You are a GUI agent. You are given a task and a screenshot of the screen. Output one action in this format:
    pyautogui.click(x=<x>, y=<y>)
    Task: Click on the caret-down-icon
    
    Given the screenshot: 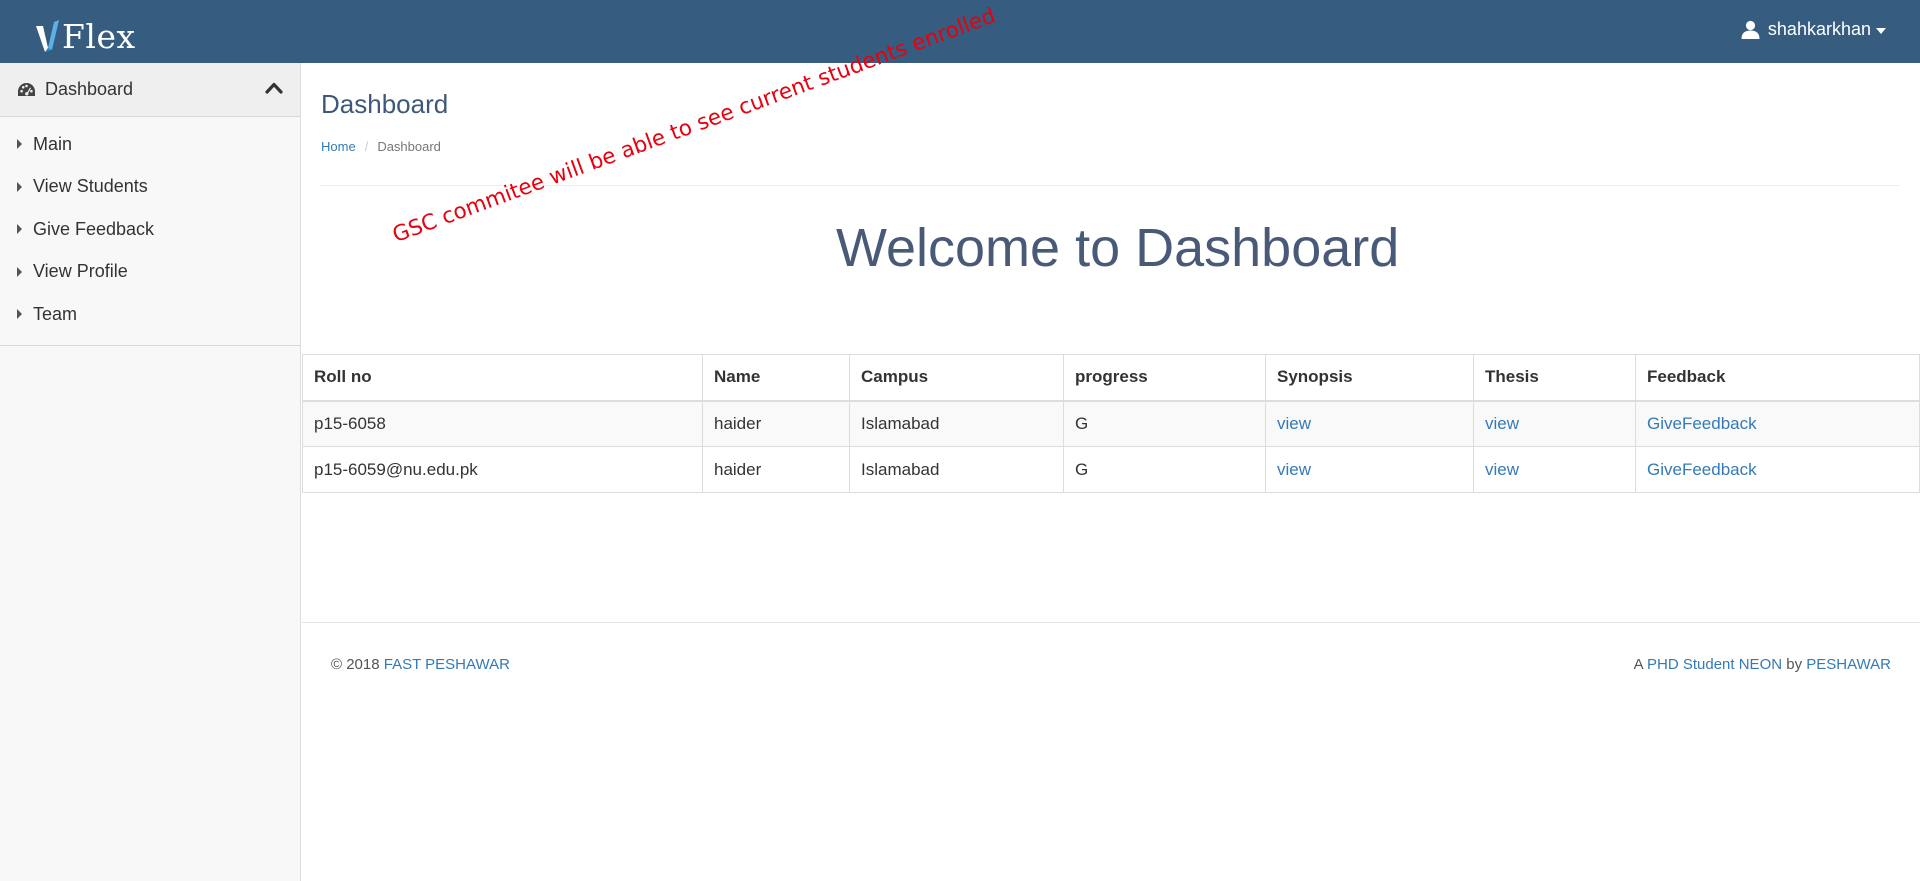 What is the action you would take?
    pyautogui.click(x=1881, y=30)
    